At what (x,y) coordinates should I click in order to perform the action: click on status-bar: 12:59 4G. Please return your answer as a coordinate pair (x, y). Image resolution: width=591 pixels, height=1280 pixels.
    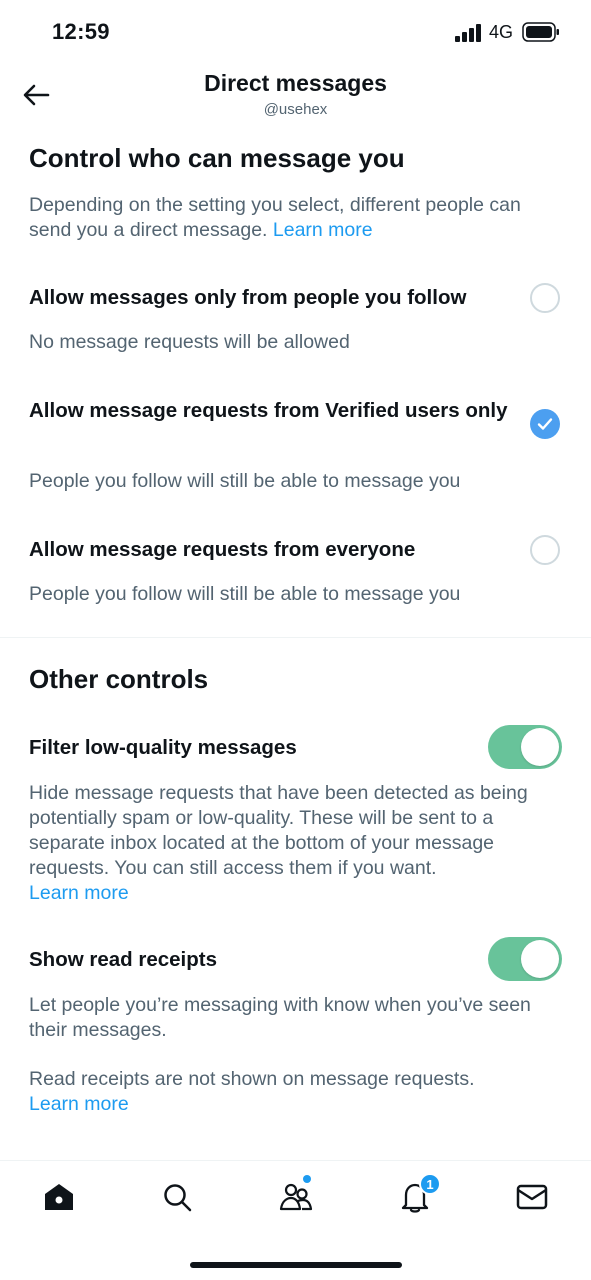
    Looking at the image, I should click on (295, 31).